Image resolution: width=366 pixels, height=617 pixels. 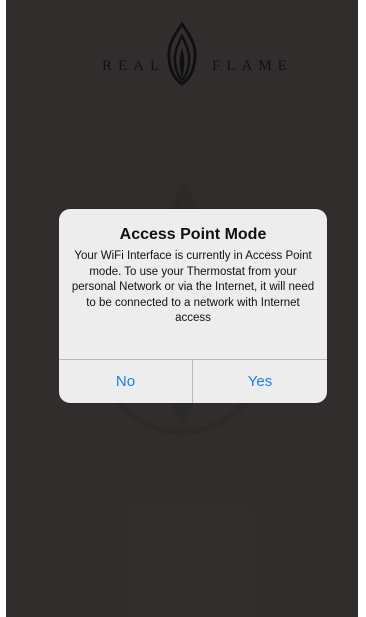 I want to click on yes-button: Yes, so click(x=260, y=381).